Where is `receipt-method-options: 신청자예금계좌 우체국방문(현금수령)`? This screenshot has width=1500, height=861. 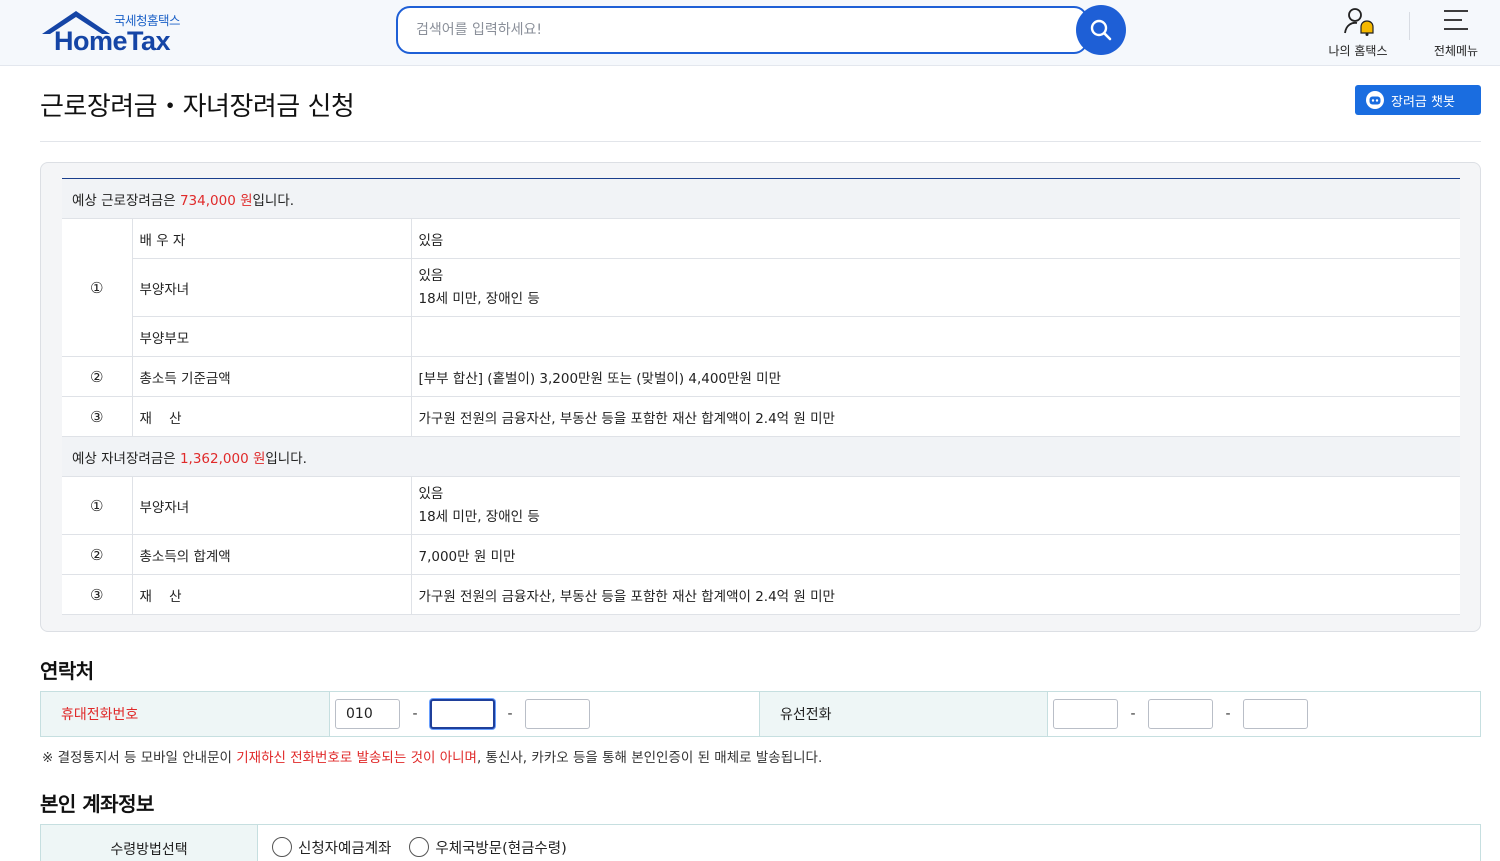 receipt-method-options: 신청자예금계좌 우체국방문(현금수령) is located at coordinates (412, 843).